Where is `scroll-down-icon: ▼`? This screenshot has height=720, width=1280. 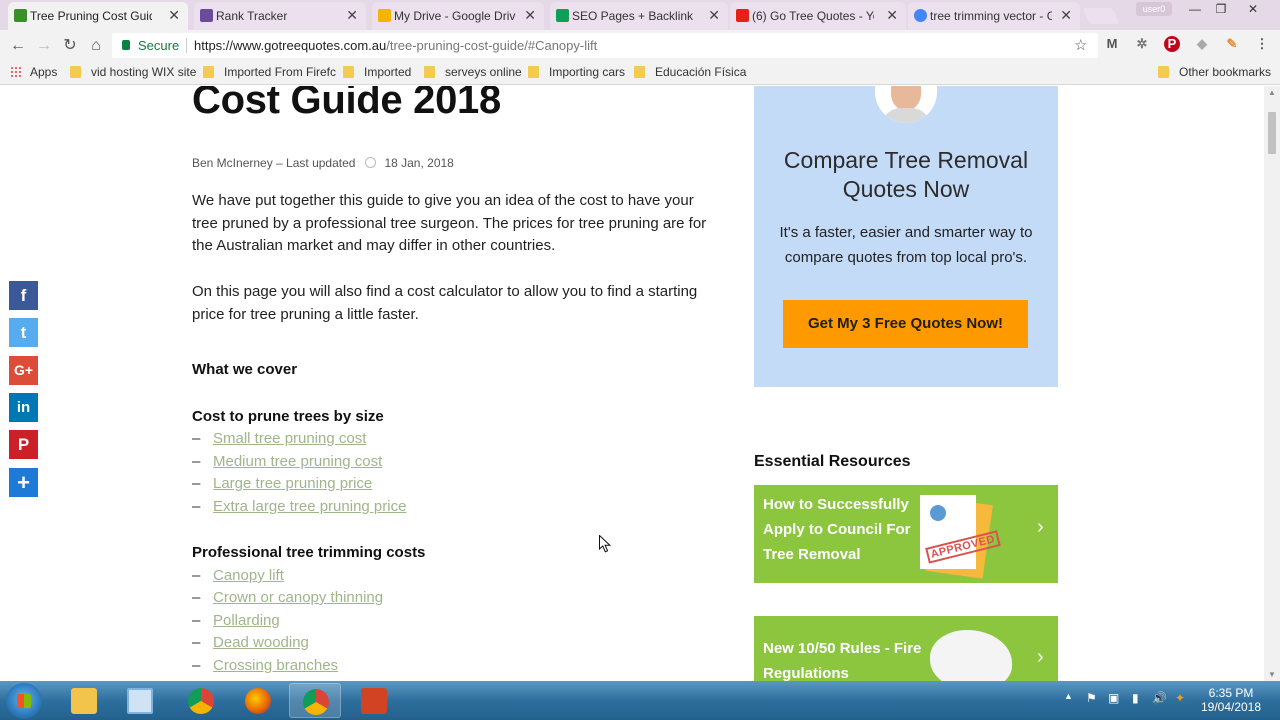 scroll-down-icon: ▼ is located at coordinates (1272, 674).